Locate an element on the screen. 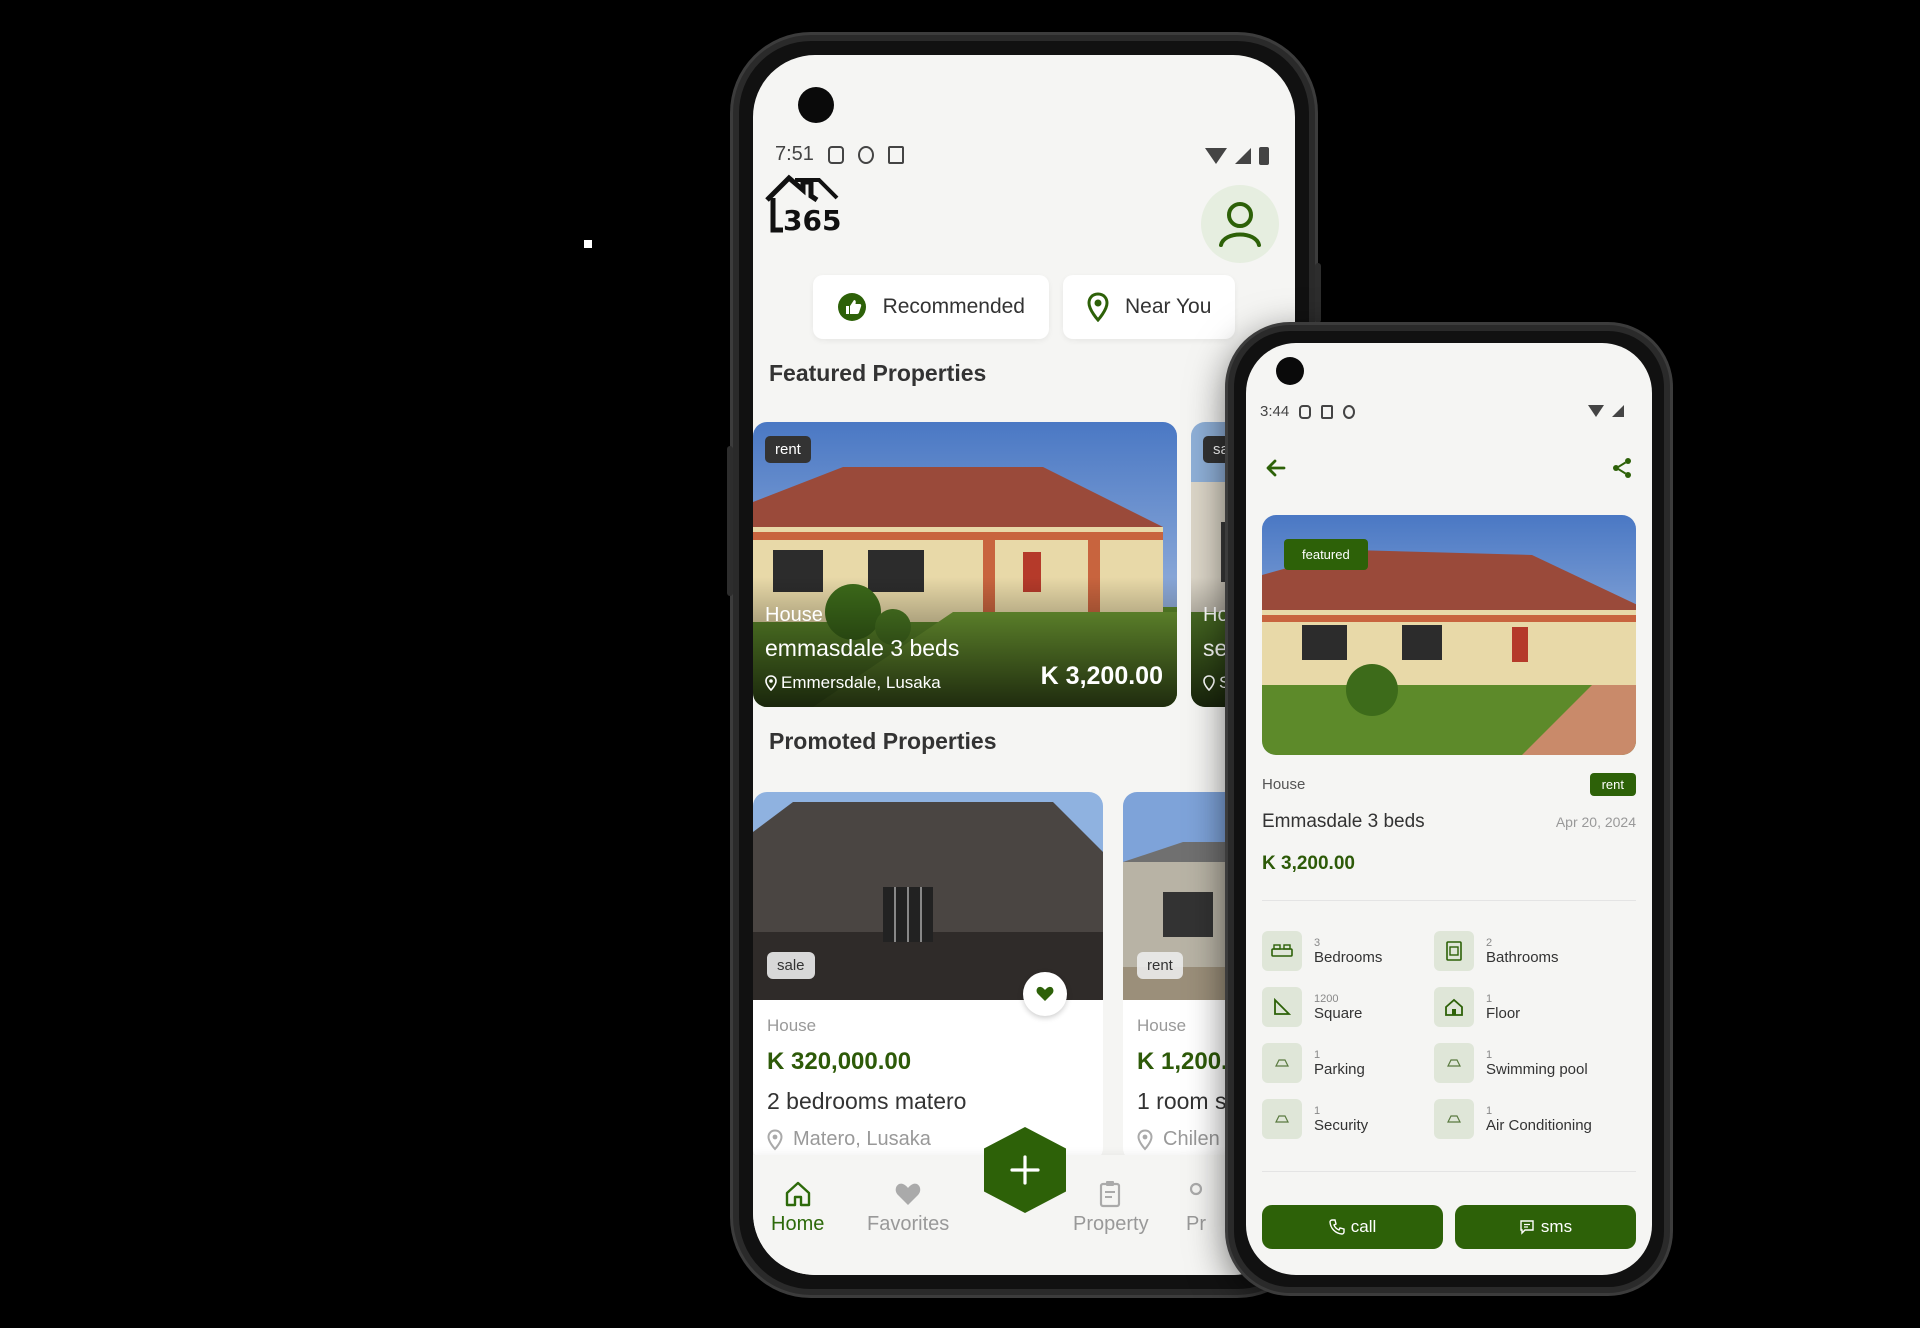 The width and height of the screenshot is (1920, 1328). clipboard-icon is located at coordinates (1109, 1194).